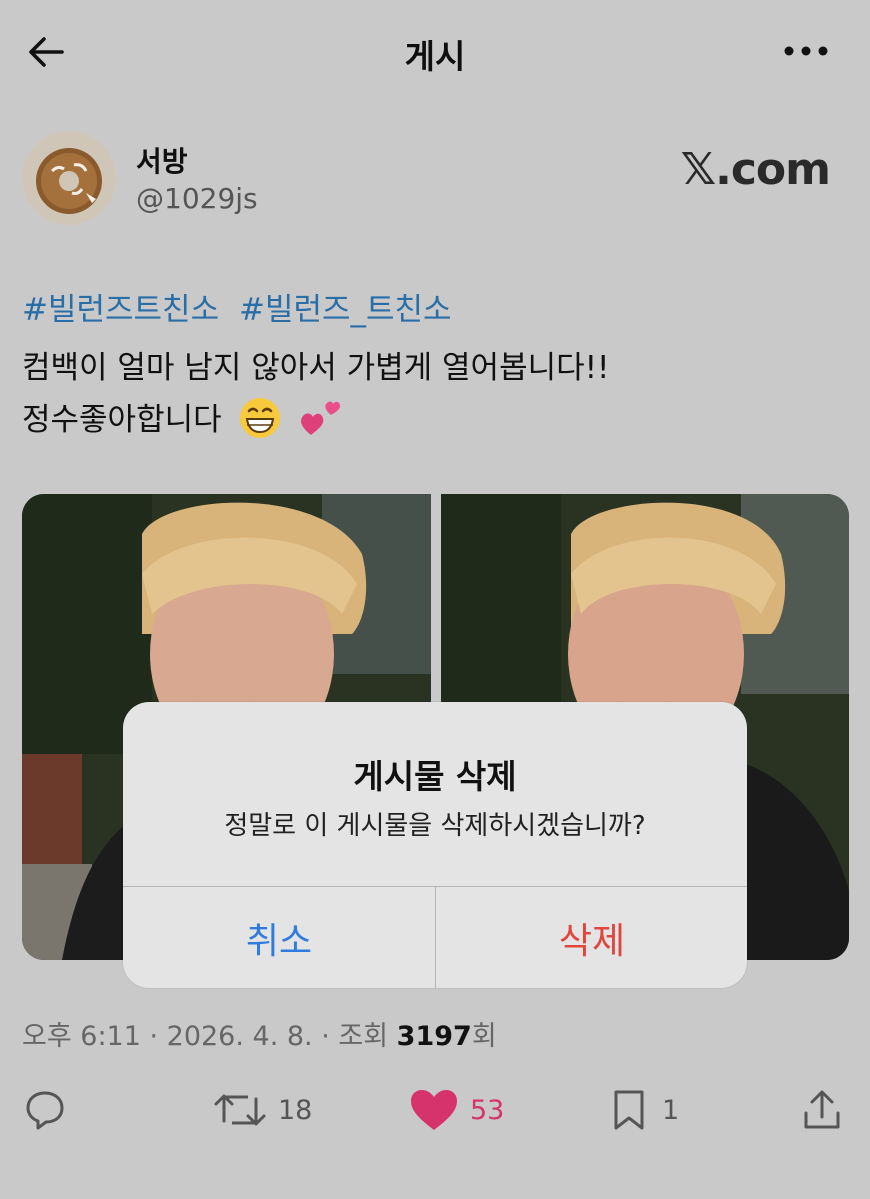  Describe the element at coordinates (434, 1036) in the screenshot. I see `view-count: 3197` at that location.